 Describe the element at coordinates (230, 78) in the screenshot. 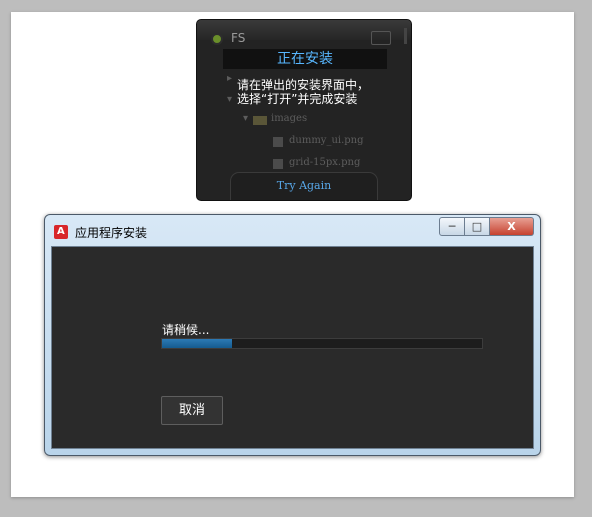

I see `tree-expand-icon: ▸` at that location.